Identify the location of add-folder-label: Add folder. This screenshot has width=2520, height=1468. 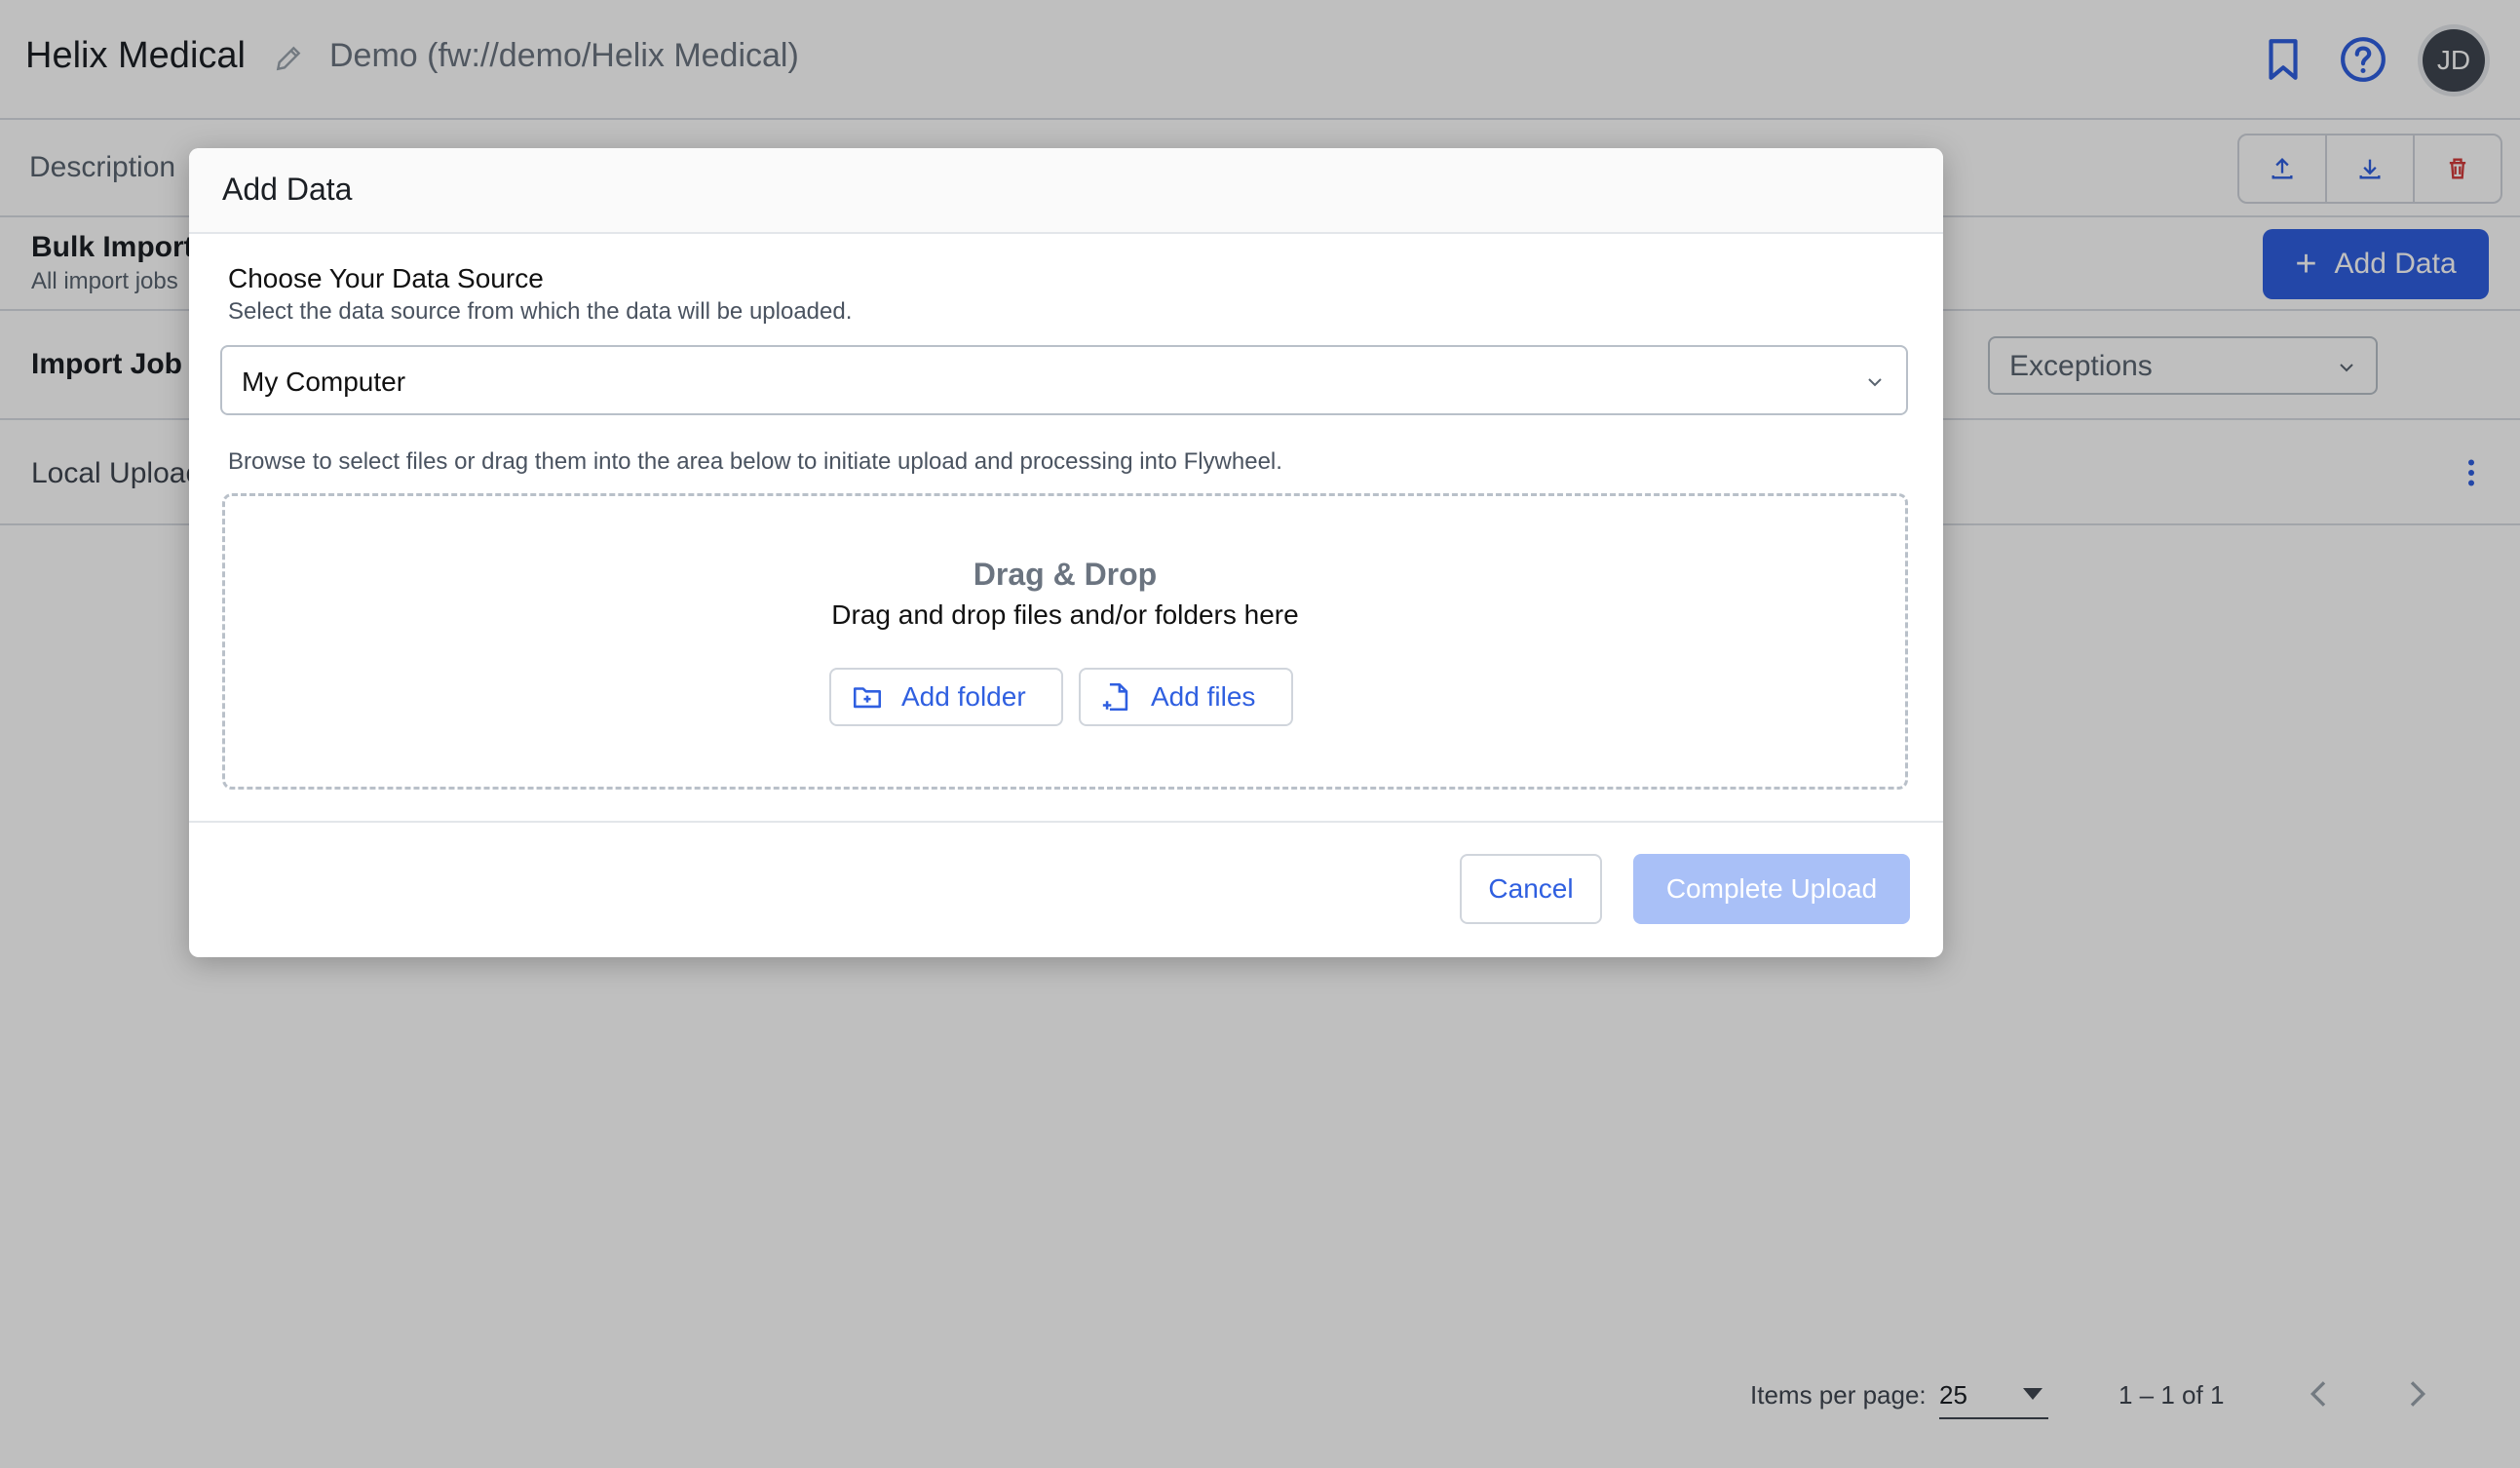
(963, 697).